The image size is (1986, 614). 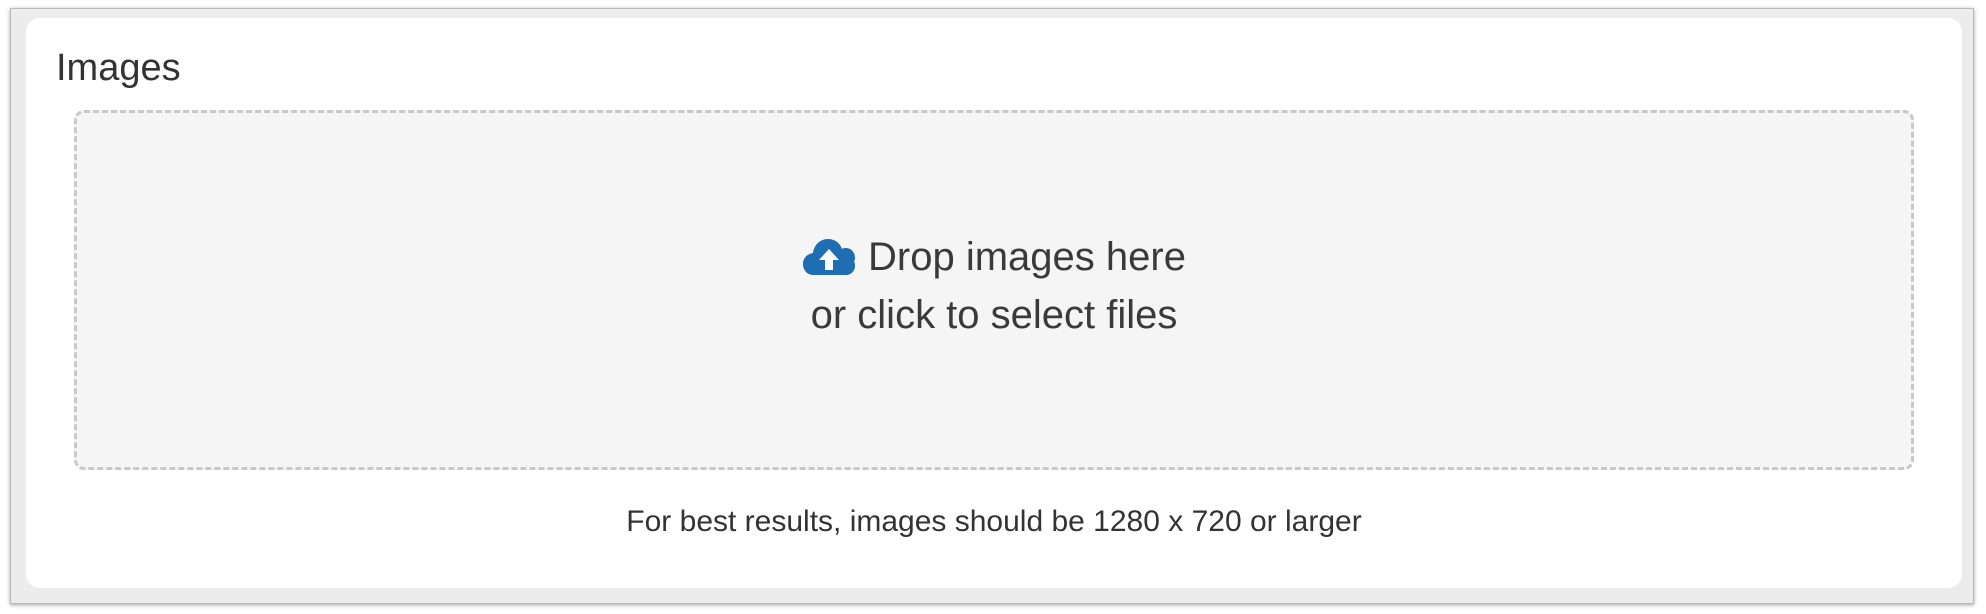 What do you see at coordinates (829, 257) in the screenshot?
I see `cloud-upload-icon` at bounding box center [829, 257].